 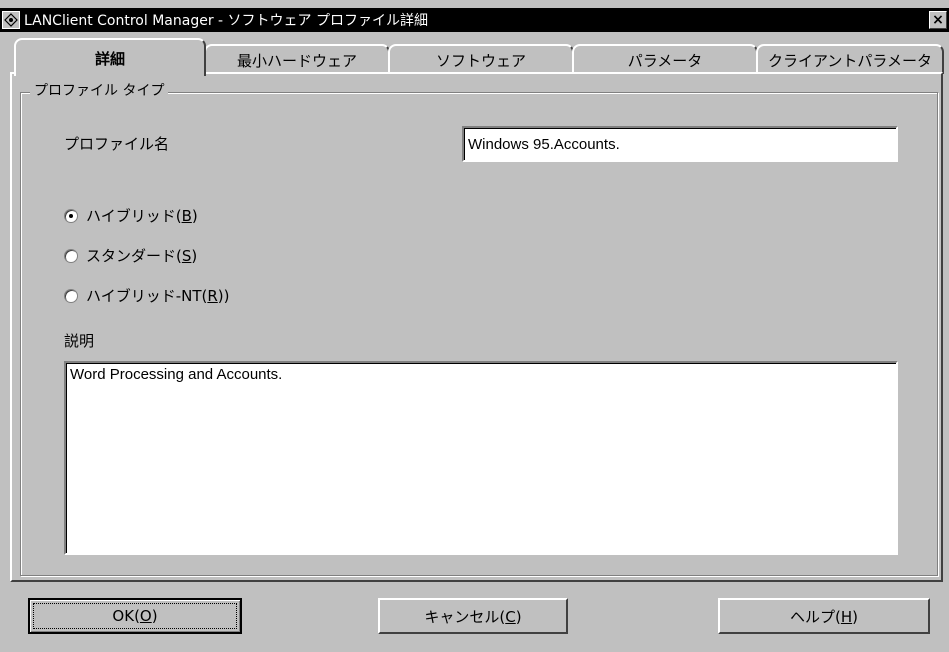 I want to click on description-label: 説明, so click(x=79, y=341).